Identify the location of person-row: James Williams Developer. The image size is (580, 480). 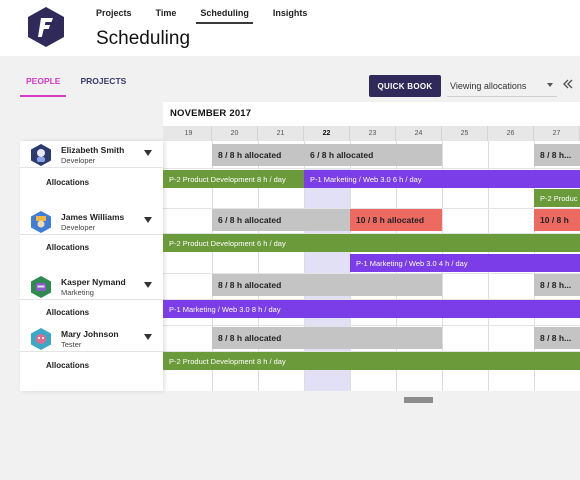
(91, 221).